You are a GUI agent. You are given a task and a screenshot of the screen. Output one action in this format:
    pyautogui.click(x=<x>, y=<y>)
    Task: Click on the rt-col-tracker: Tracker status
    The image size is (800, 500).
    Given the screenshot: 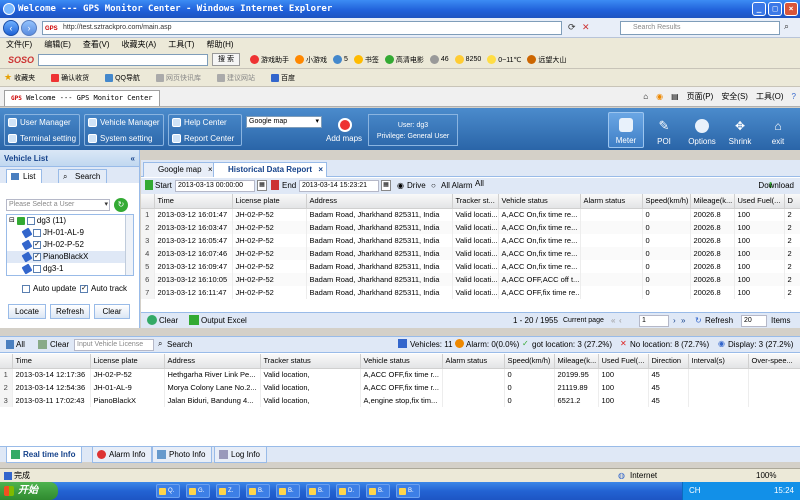 What is the action you would take?
    pyautogui.click(x=310, y=361)
    